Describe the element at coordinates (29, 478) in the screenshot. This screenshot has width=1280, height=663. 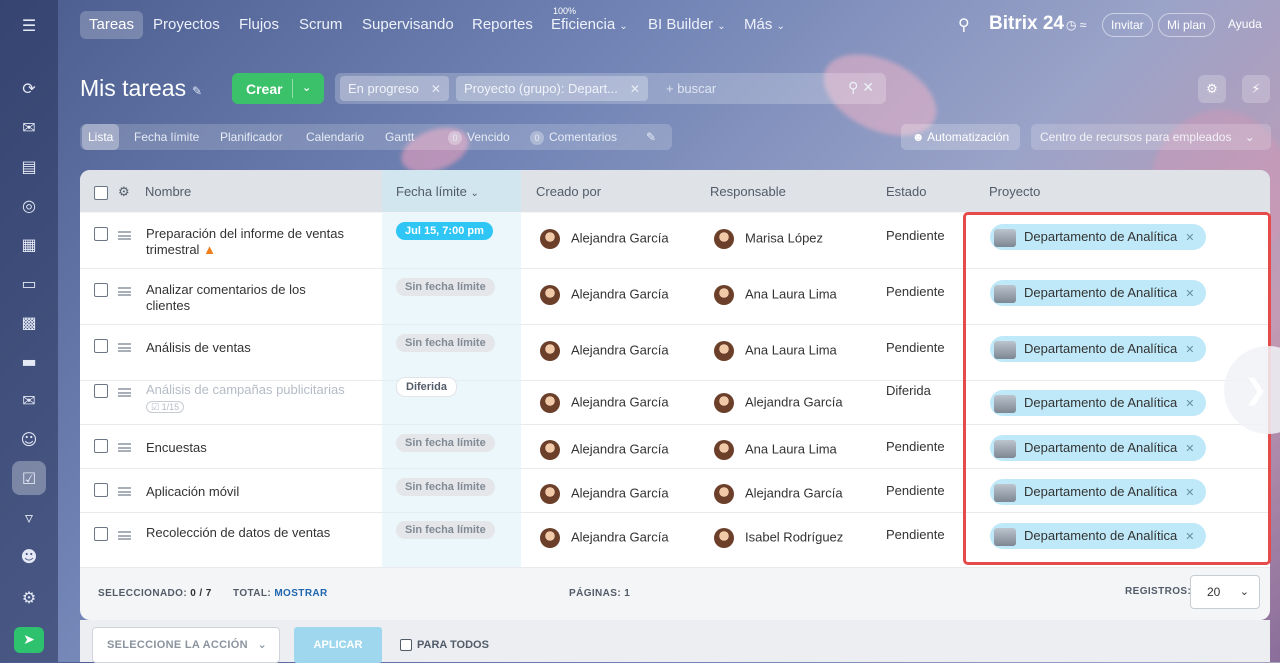
I see `tasks-icon: ☑` at that location.